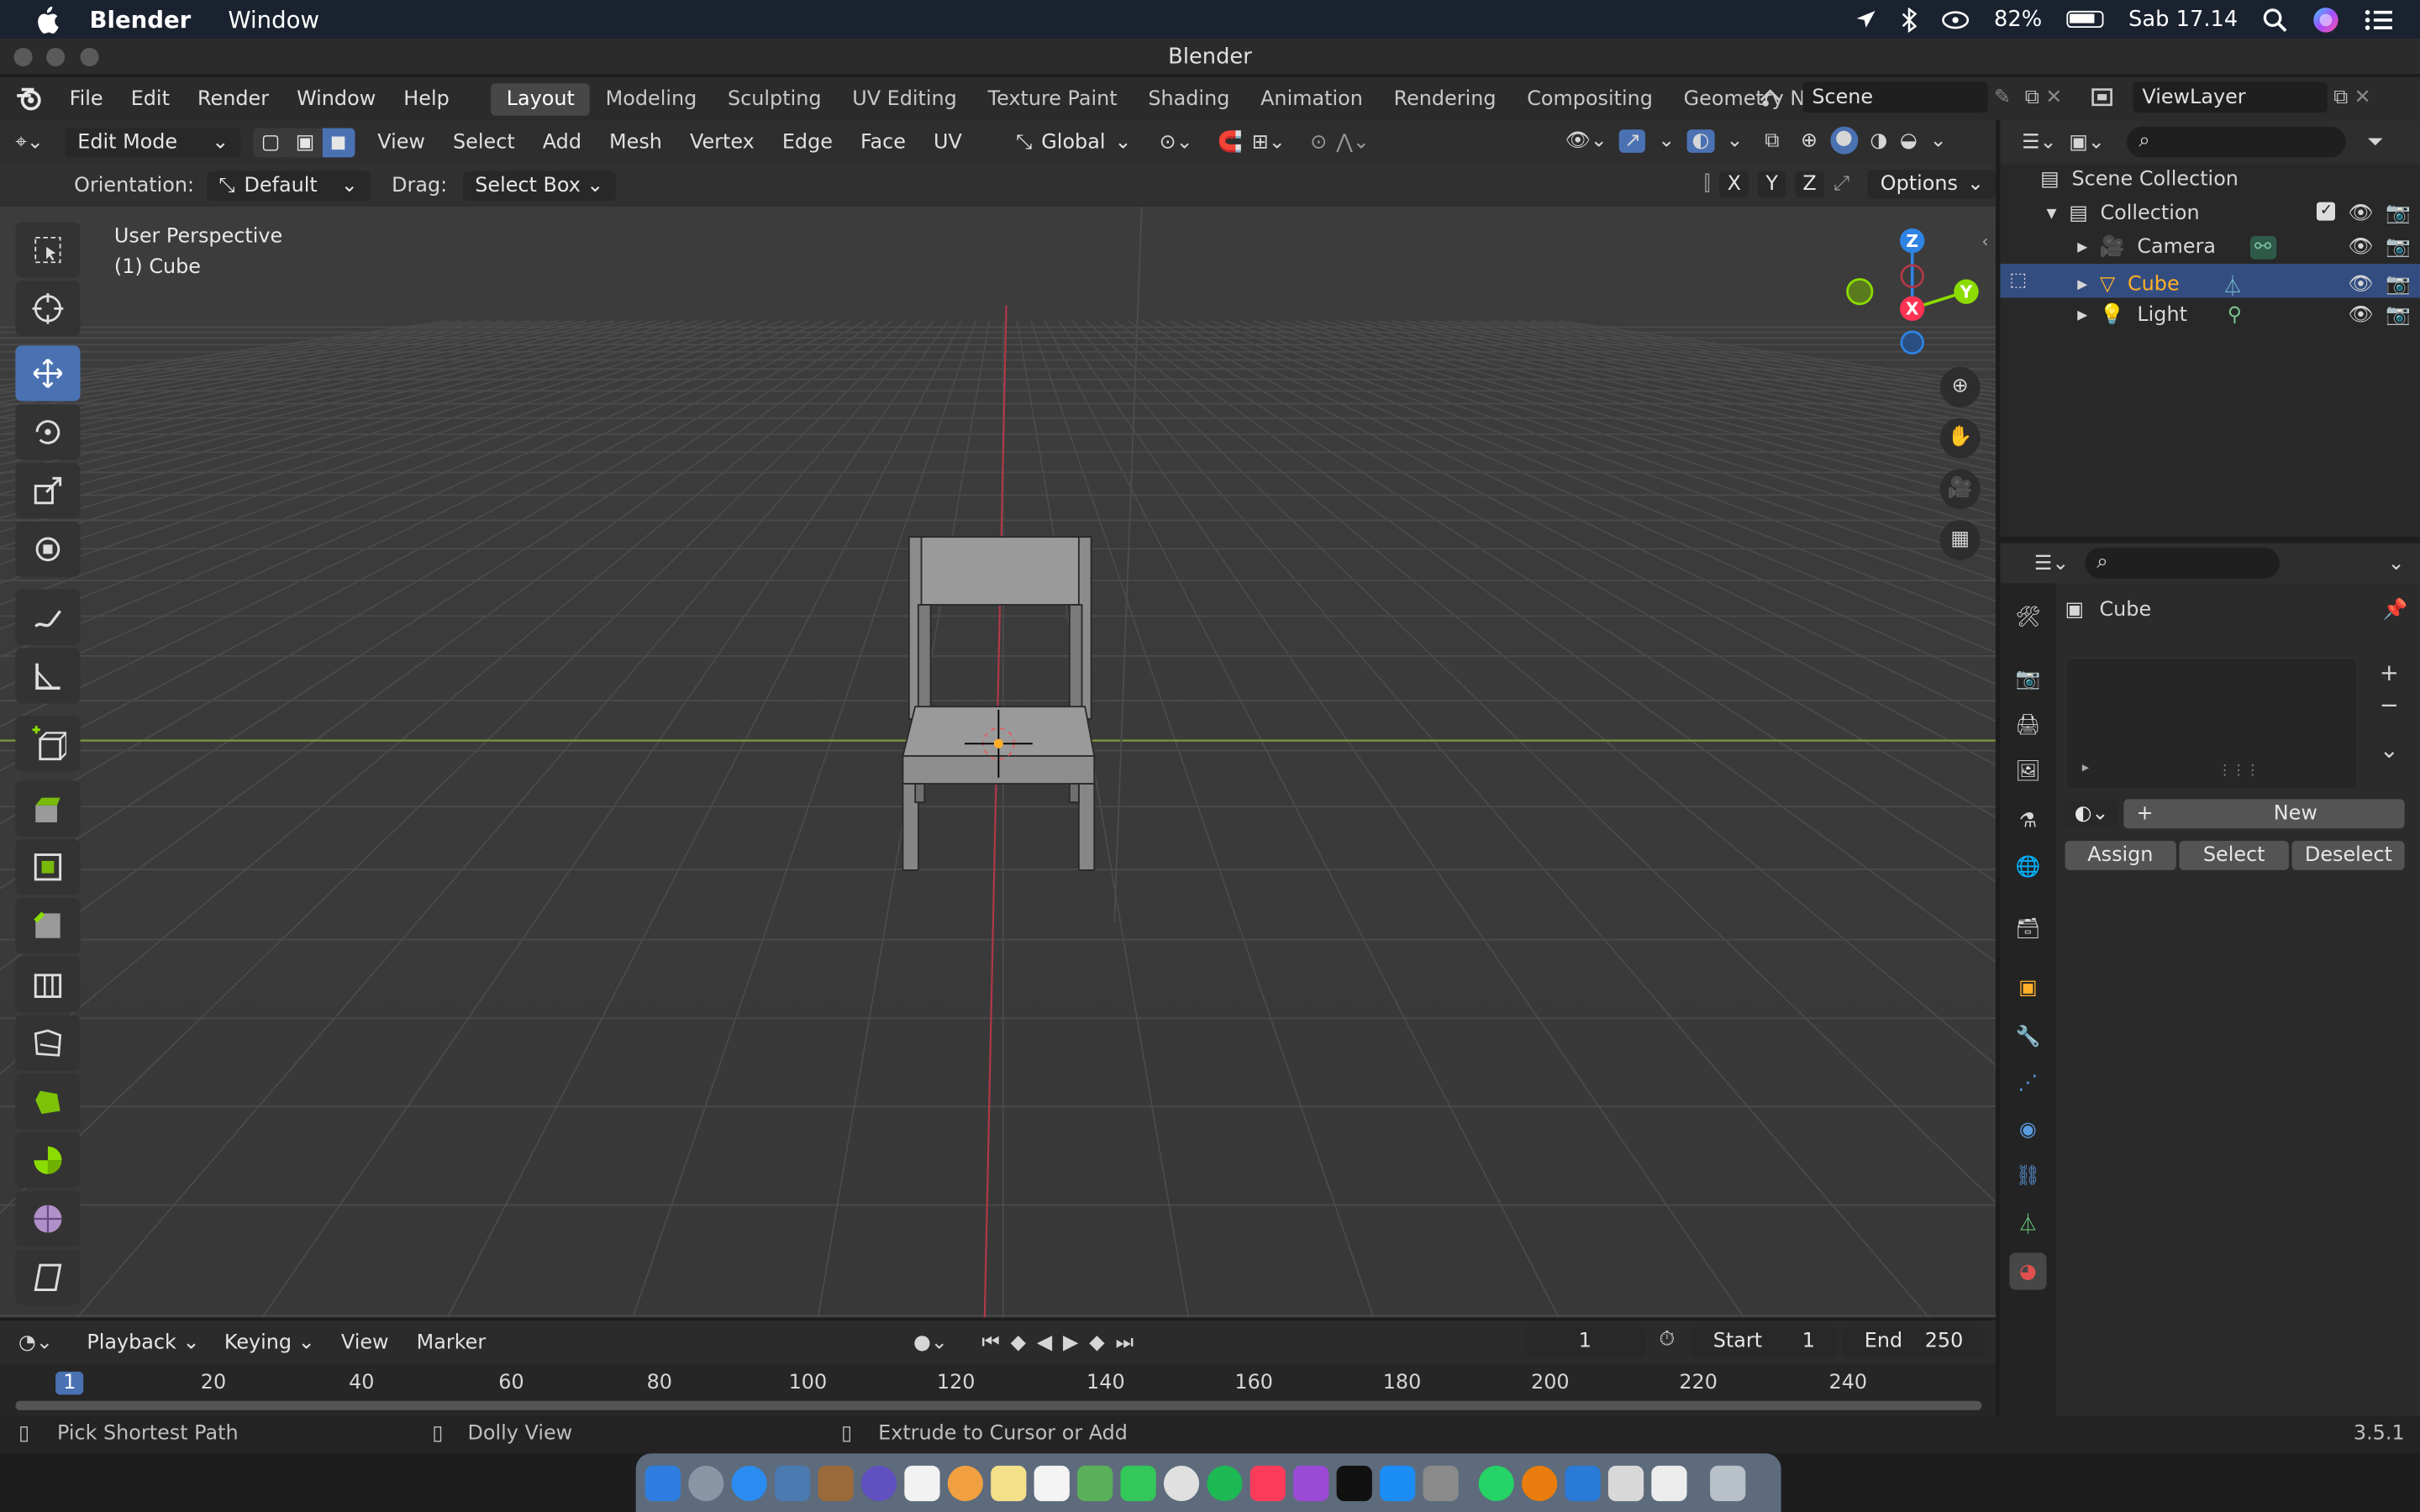 The image size is (2420, 1512). Describe the element at coordinates (2395, 610) in the screenshot. I see `pin-icon: 📌` at that location.